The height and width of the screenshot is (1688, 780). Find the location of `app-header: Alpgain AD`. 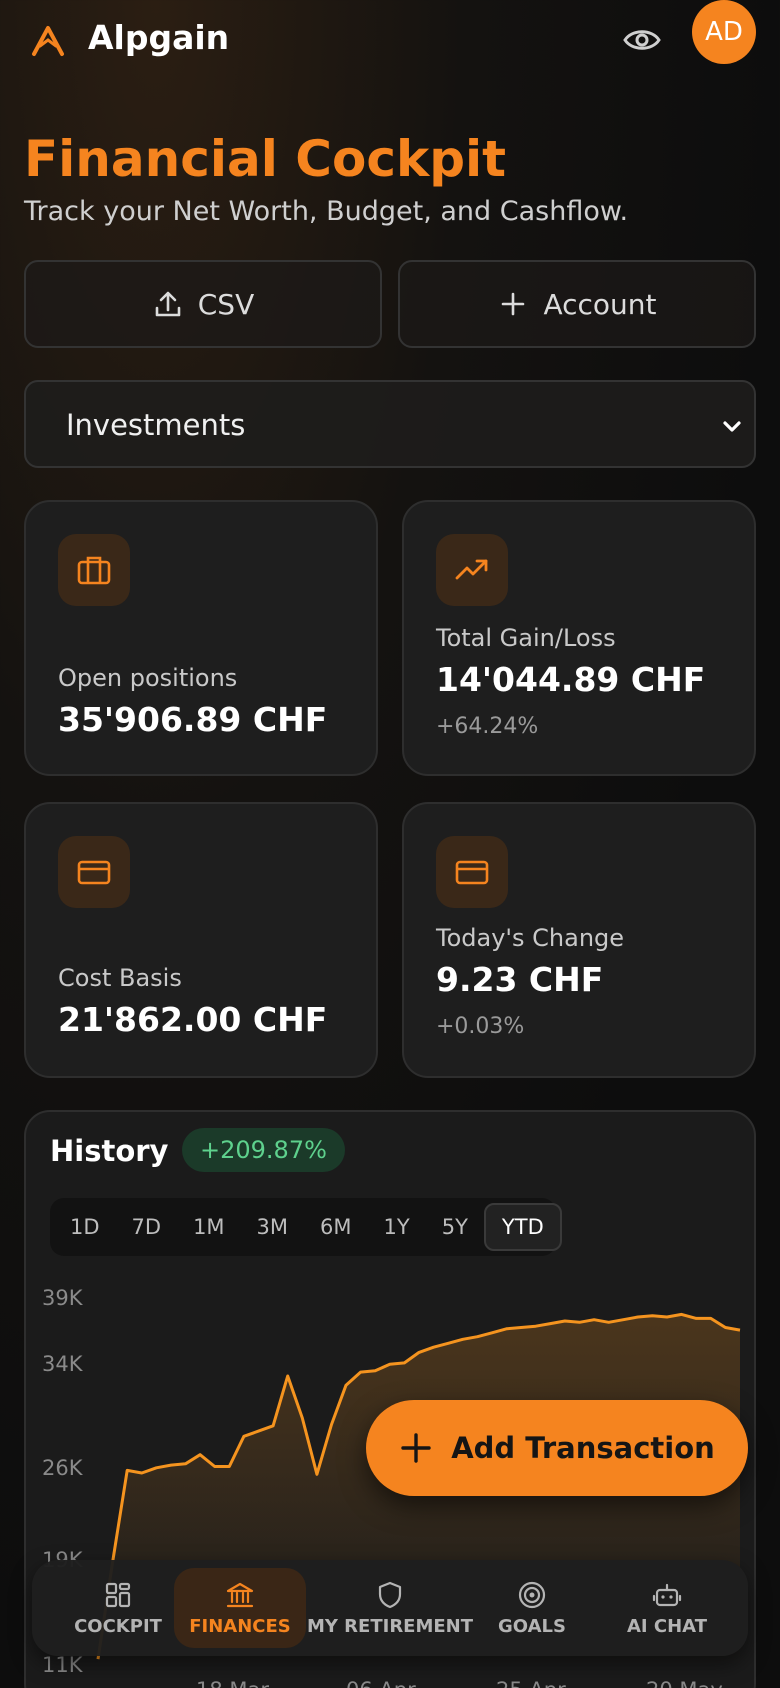

app-header: Alpgain AD is located at coordinates (390, 40).